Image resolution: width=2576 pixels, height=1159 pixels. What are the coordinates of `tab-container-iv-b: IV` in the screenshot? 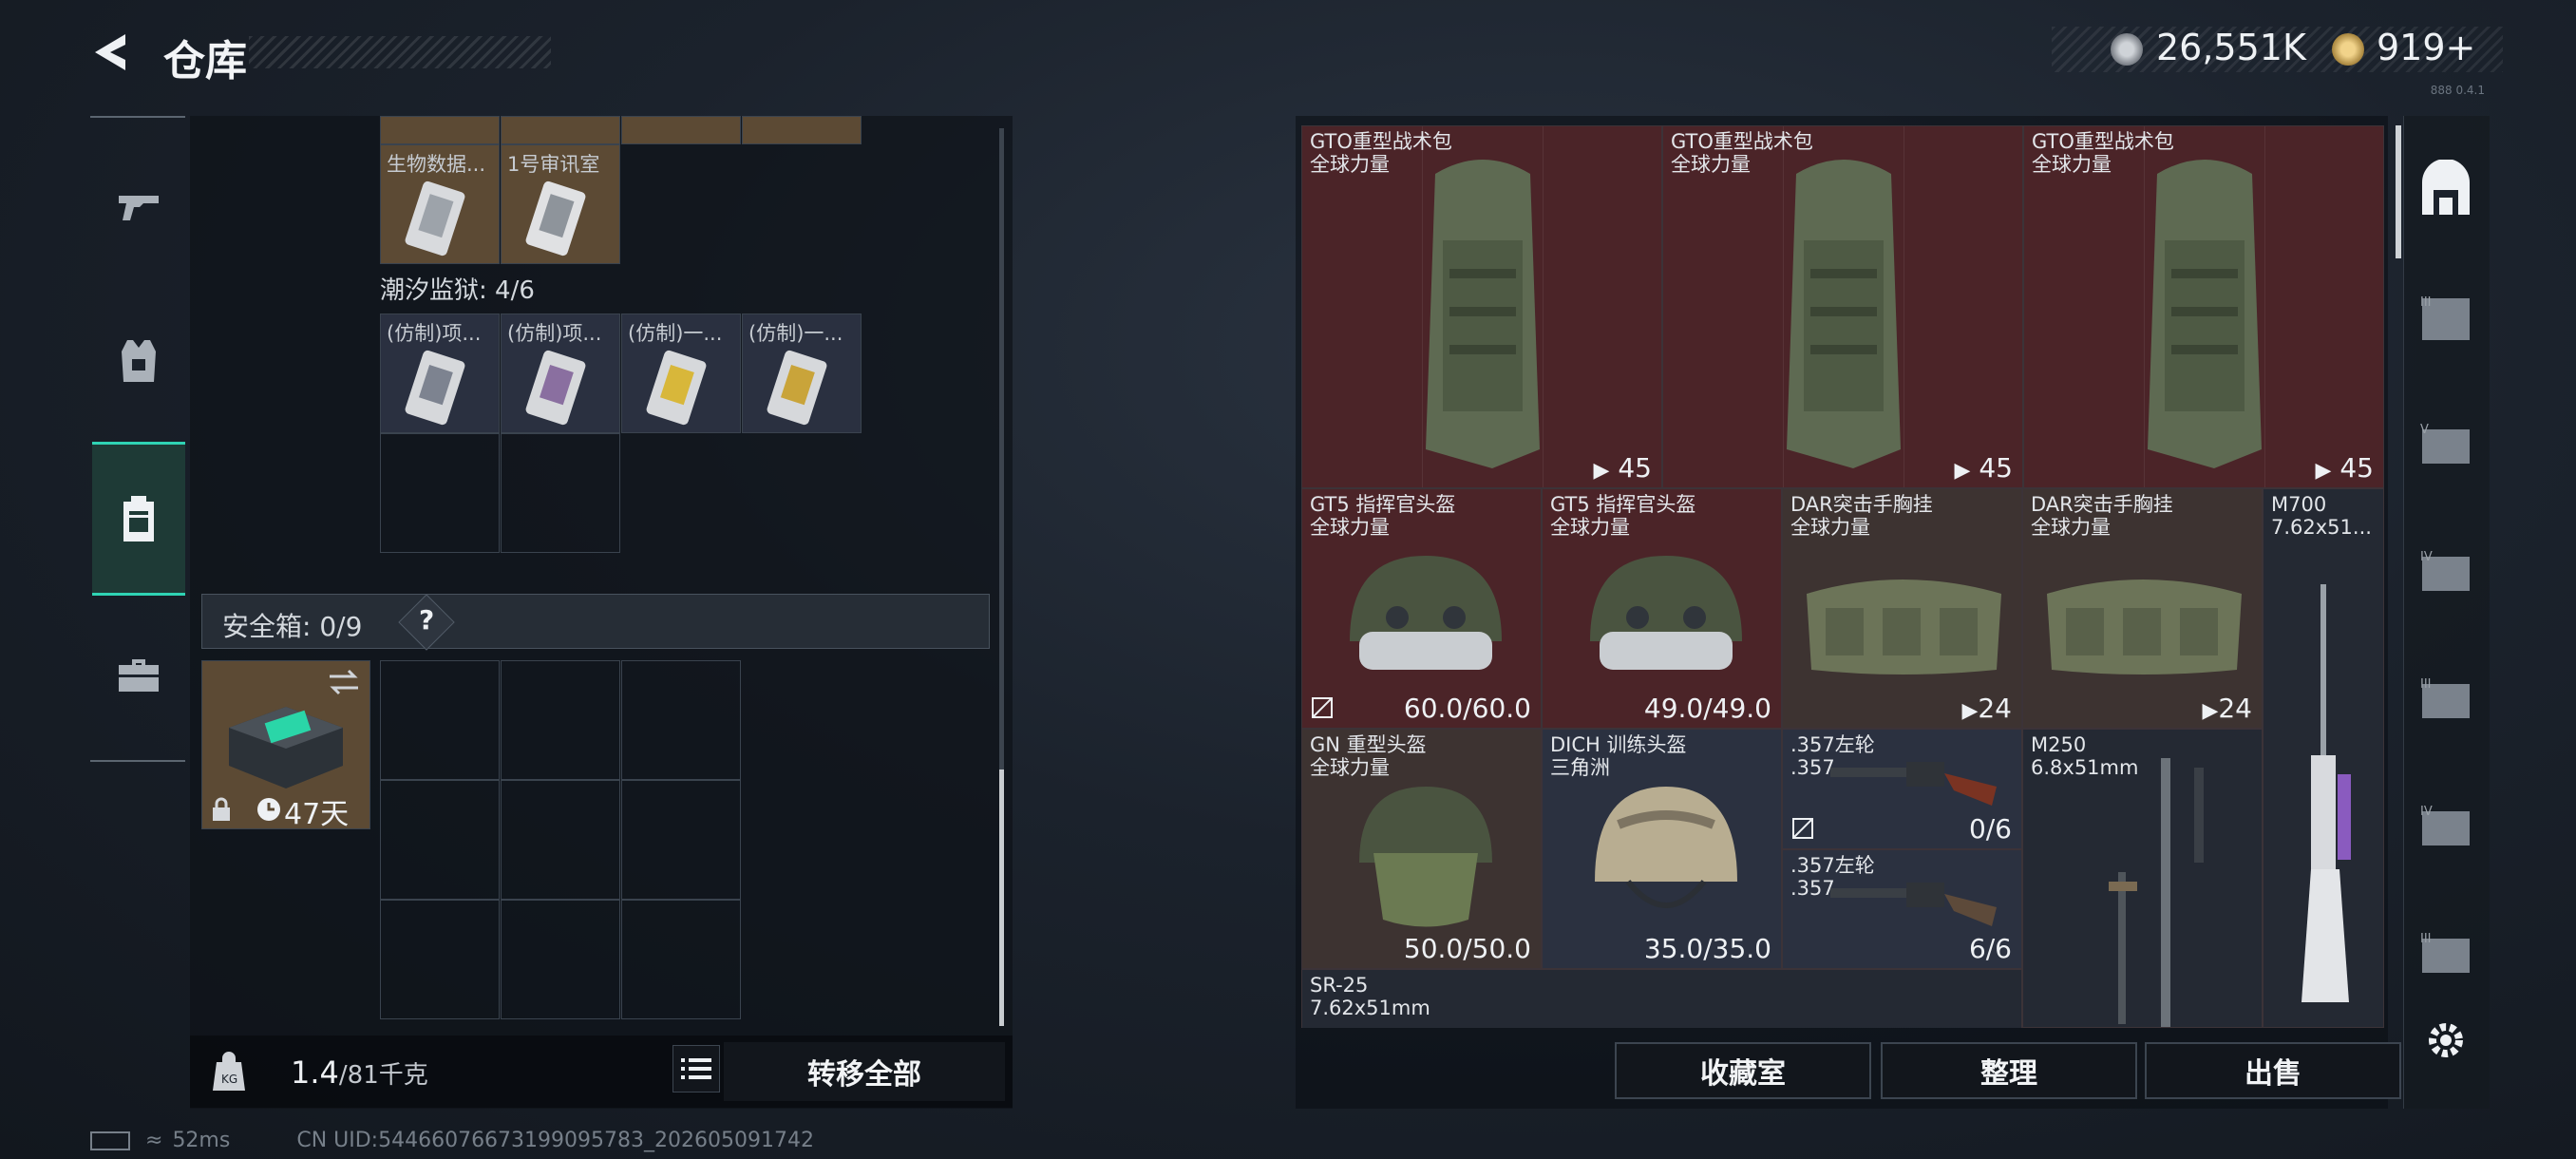 It's located at (2446, 827).